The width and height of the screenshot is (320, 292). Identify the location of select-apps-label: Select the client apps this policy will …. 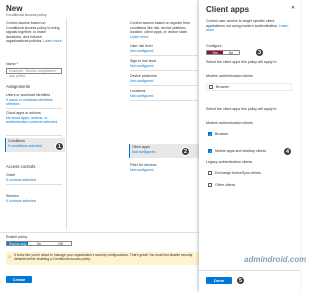
(241, 62).